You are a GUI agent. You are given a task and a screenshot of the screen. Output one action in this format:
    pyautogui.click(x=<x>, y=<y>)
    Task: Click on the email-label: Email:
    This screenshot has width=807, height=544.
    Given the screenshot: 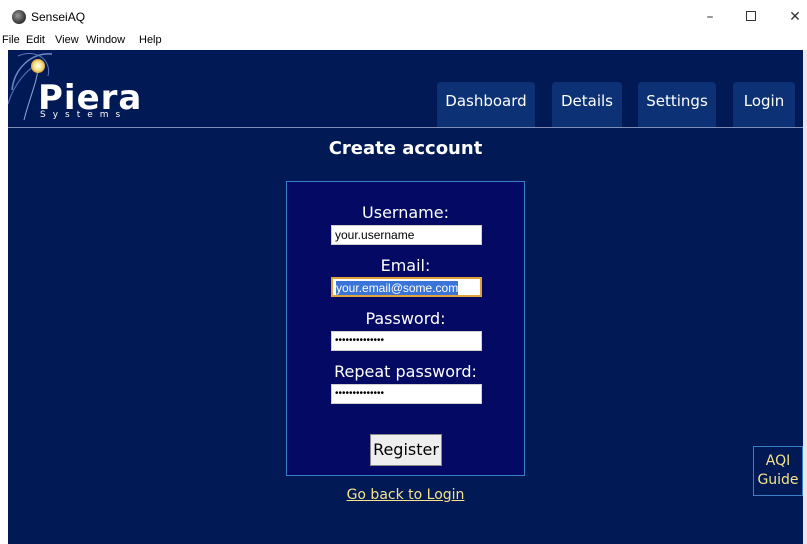 What is the action you would take?
    pyautogui.click(x=405, y=265)
    